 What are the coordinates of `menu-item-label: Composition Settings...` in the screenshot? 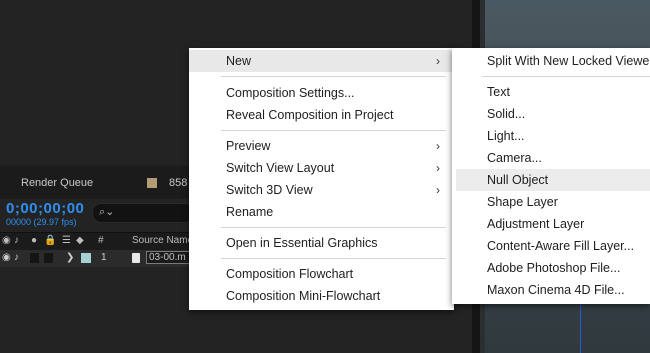 It's located at (290, 93).